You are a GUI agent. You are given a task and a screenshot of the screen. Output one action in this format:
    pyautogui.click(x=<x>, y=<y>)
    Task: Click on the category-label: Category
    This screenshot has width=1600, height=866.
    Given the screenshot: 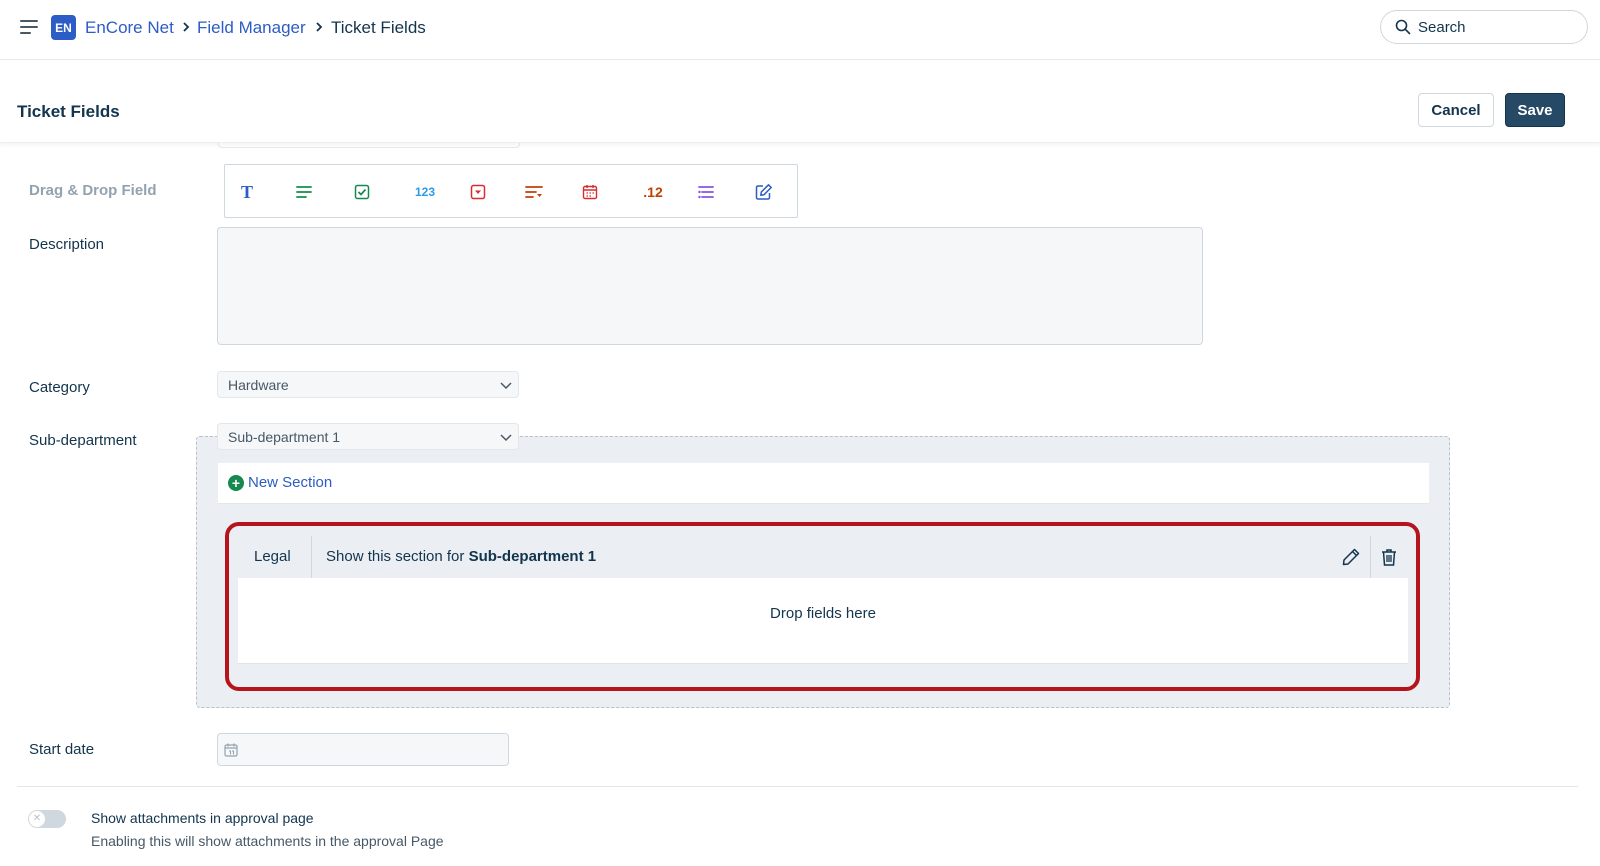 What is the action you would take?
    pyautogui.click(x=59, y=387)
    